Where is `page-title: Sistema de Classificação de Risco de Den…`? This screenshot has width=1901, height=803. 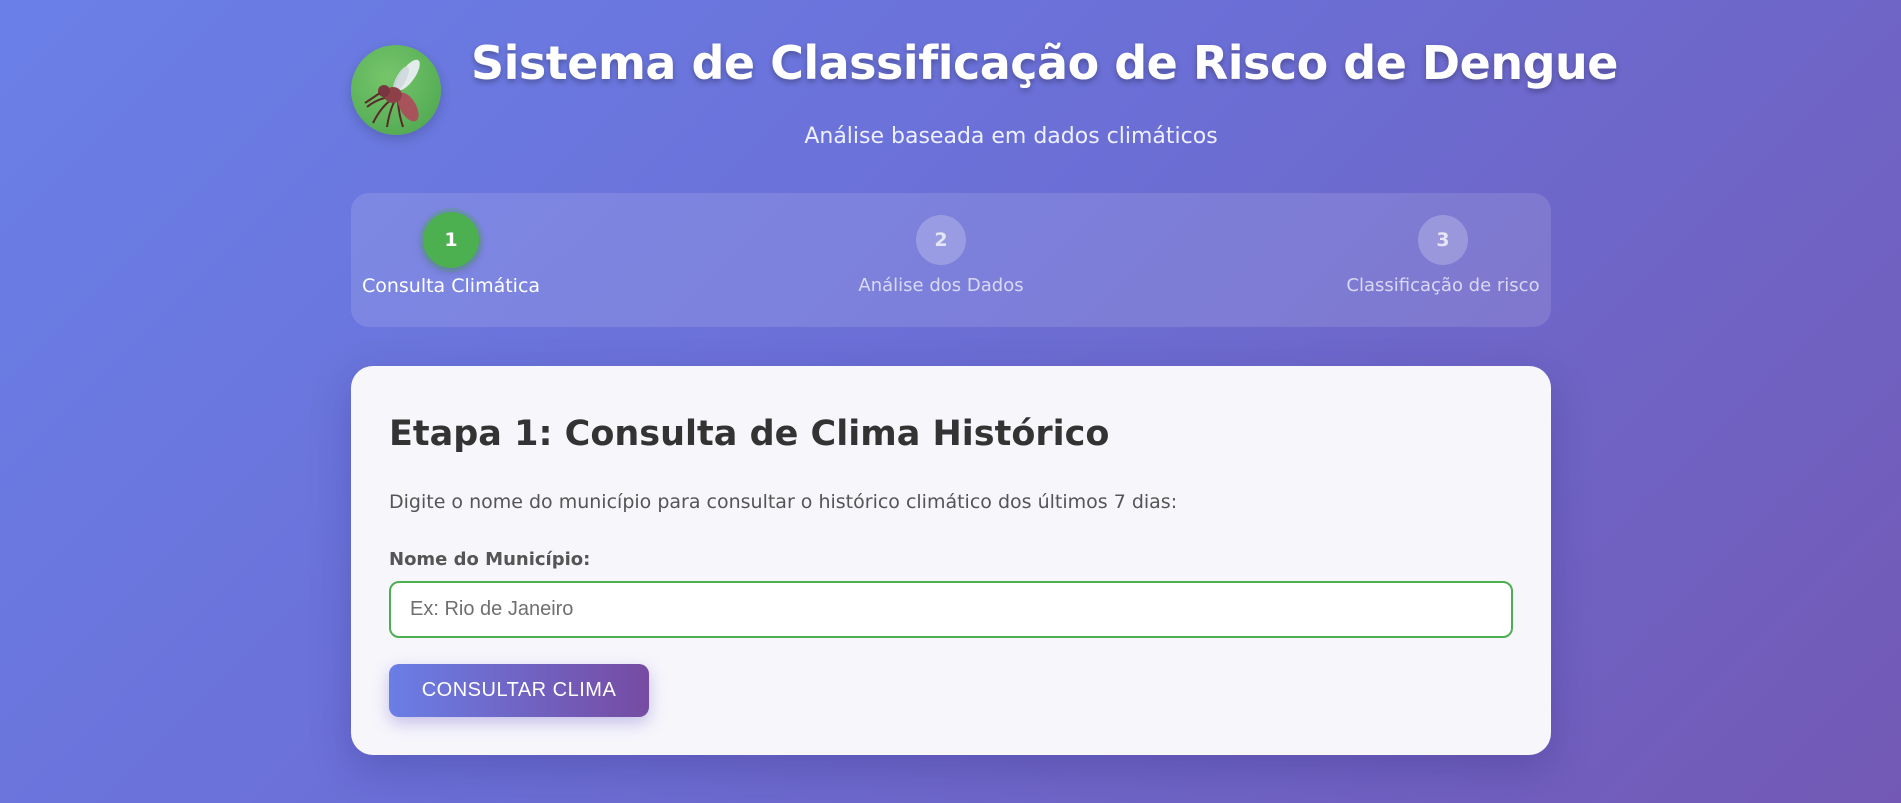 page-title: Sistema de Classificação de Risco de Den… is located at coordinates (1044, 63).